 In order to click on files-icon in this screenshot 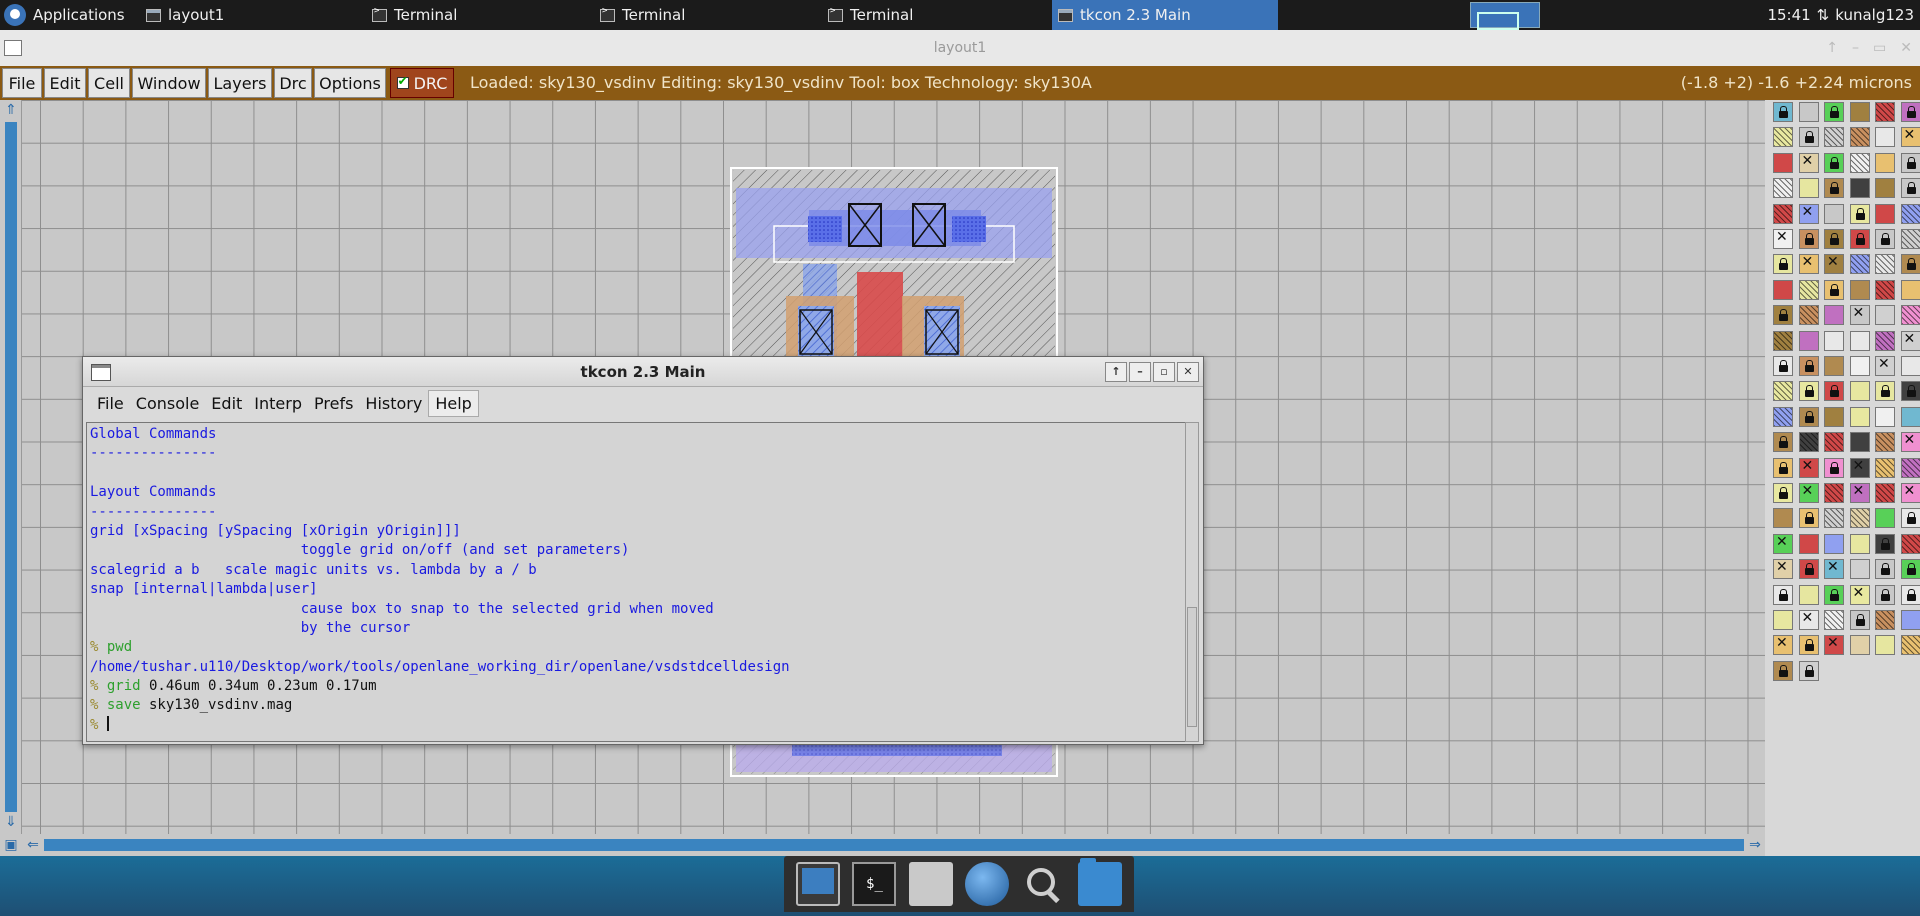, I will do `click(1099, 882)`.